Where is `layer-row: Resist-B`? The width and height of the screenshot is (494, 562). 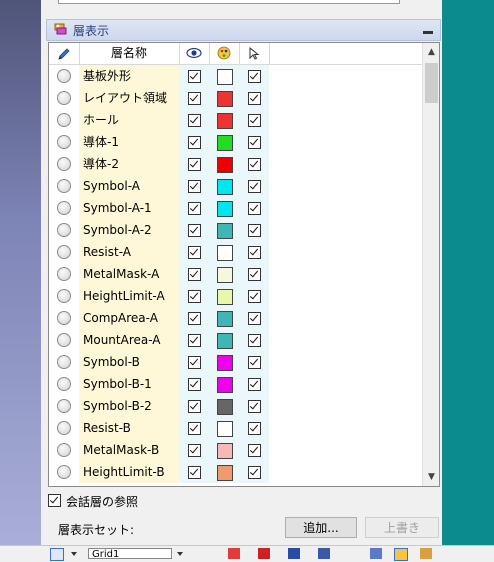 layer-row: Resist-B is located at coordinates (235, 428).